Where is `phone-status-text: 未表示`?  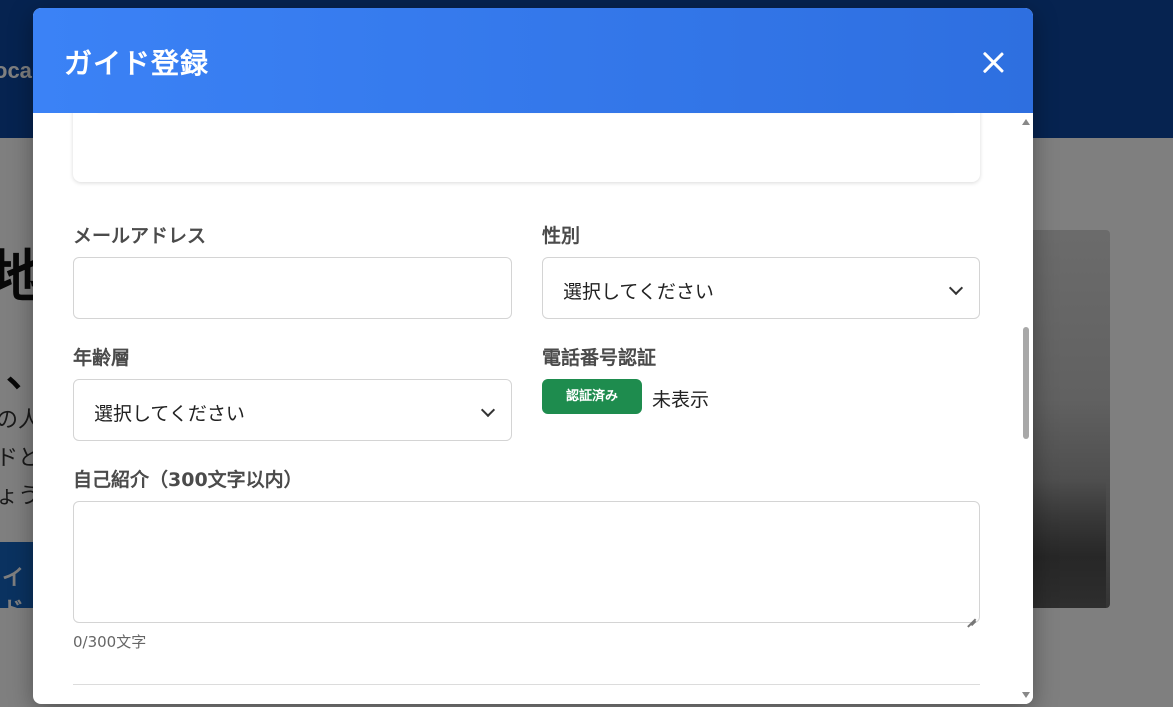 phone-status-text: 未表示 is located at coordinates (681, 400).